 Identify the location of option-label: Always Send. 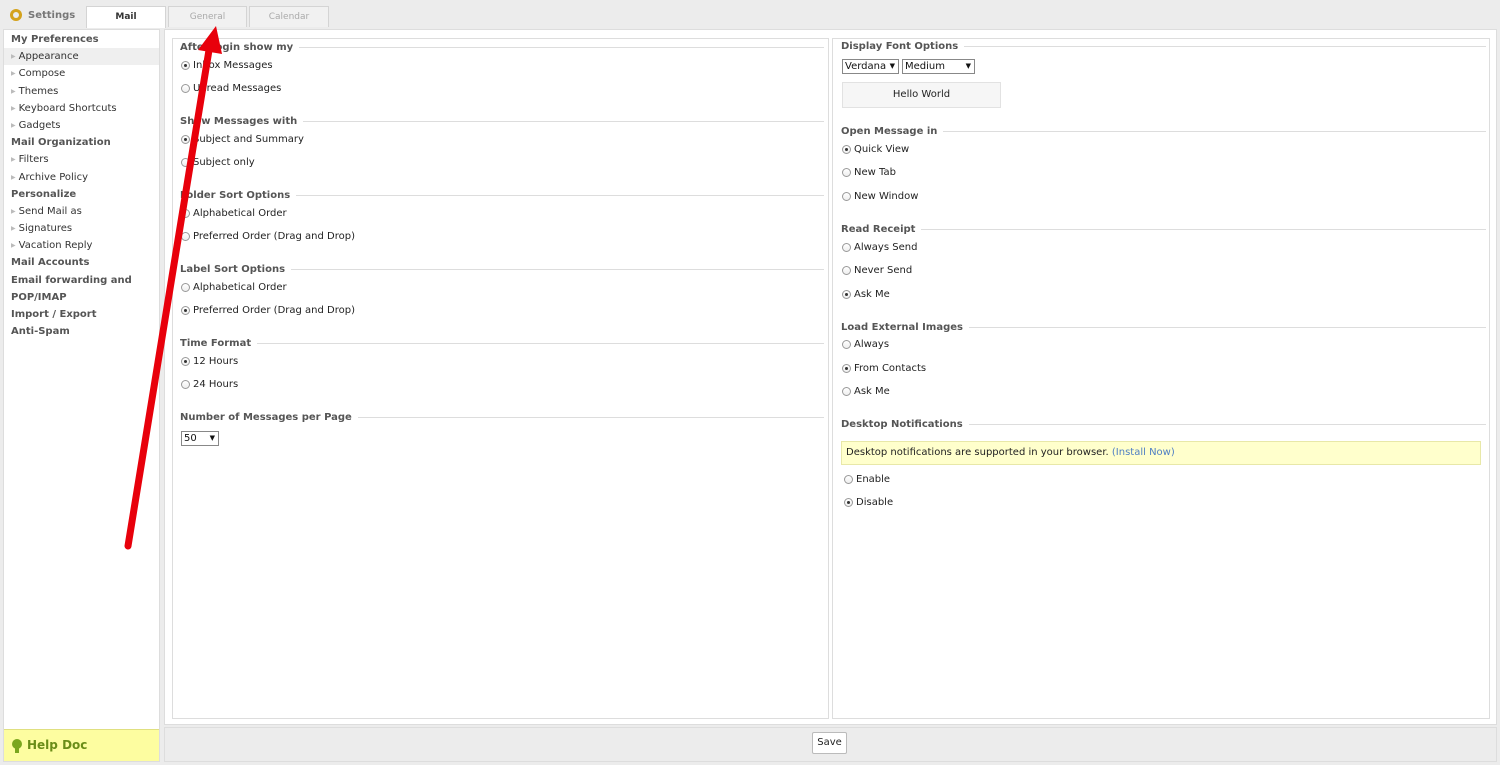
(886, 247).